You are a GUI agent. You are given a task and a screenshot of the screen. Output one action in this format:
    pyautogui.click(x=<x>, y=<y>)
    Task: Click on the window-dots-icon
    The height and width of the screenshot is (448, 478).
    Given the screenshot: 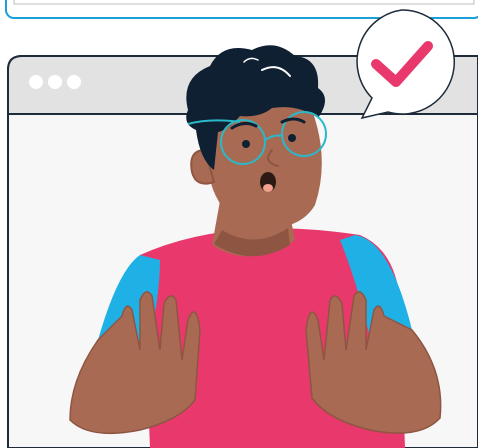 What is the action you would take?
    pyautogui.click(x=55, y=82)
    